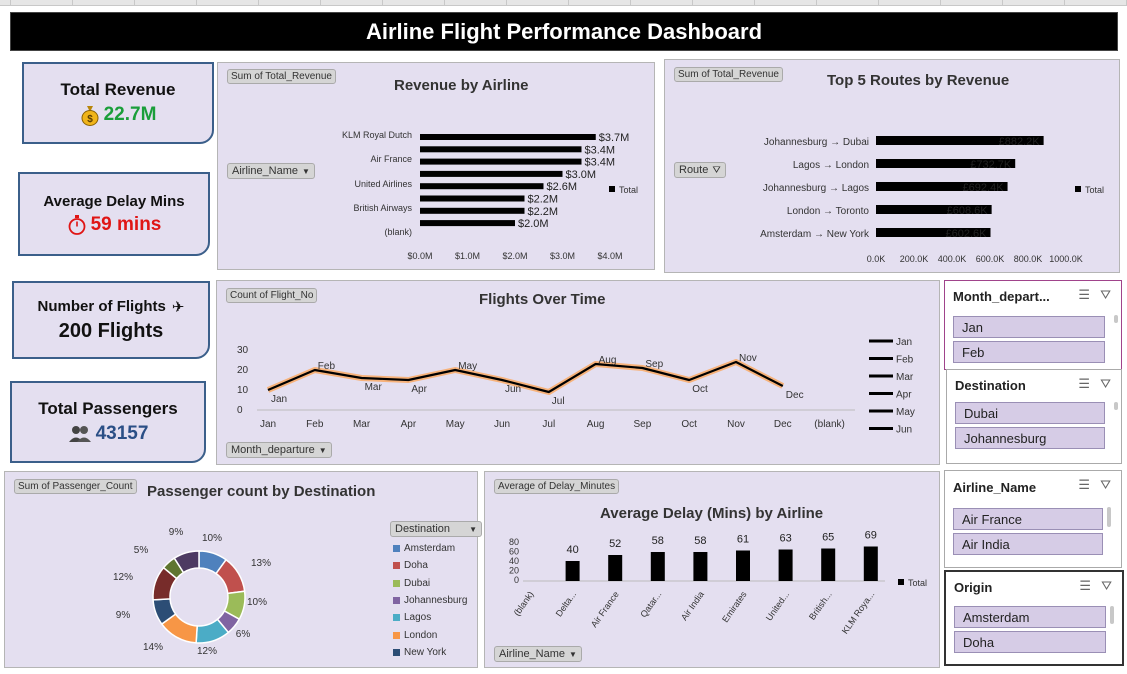 This screenshot has width=1127, height=674. Describe the element at coordinates (816, 142) in the screenshot. I see `y-tick-label: Johannesburg → Dubai` at that location.